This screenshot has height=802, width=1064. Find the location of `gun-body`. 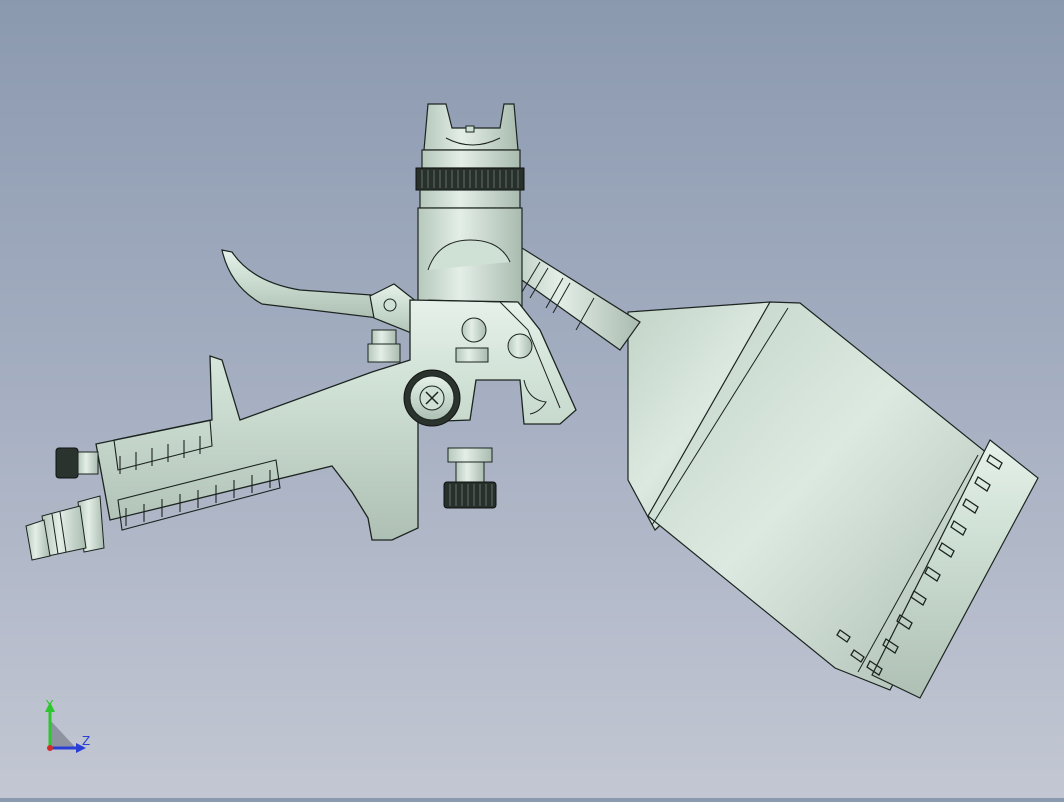

gun-body is located at coordinates (336, 420).